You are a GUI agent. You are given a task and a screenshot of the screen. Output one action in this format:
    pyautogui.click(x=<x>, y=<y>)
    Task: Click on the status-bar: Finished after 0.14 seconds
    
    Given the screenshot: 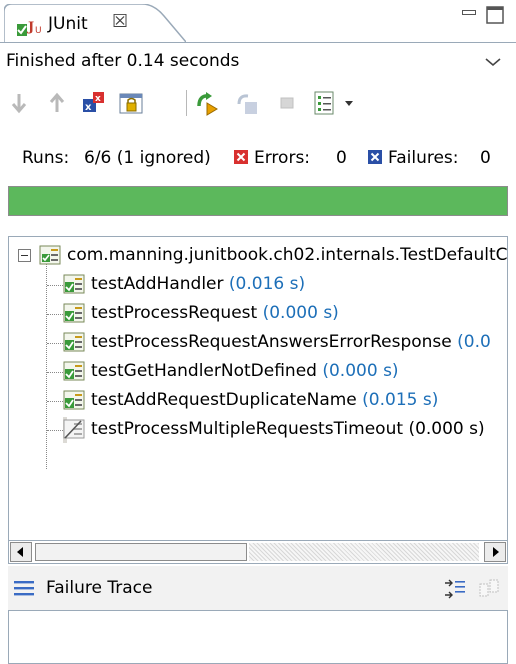 What is the action you would take?
    pyautogui.click(x=258, y=60)
    